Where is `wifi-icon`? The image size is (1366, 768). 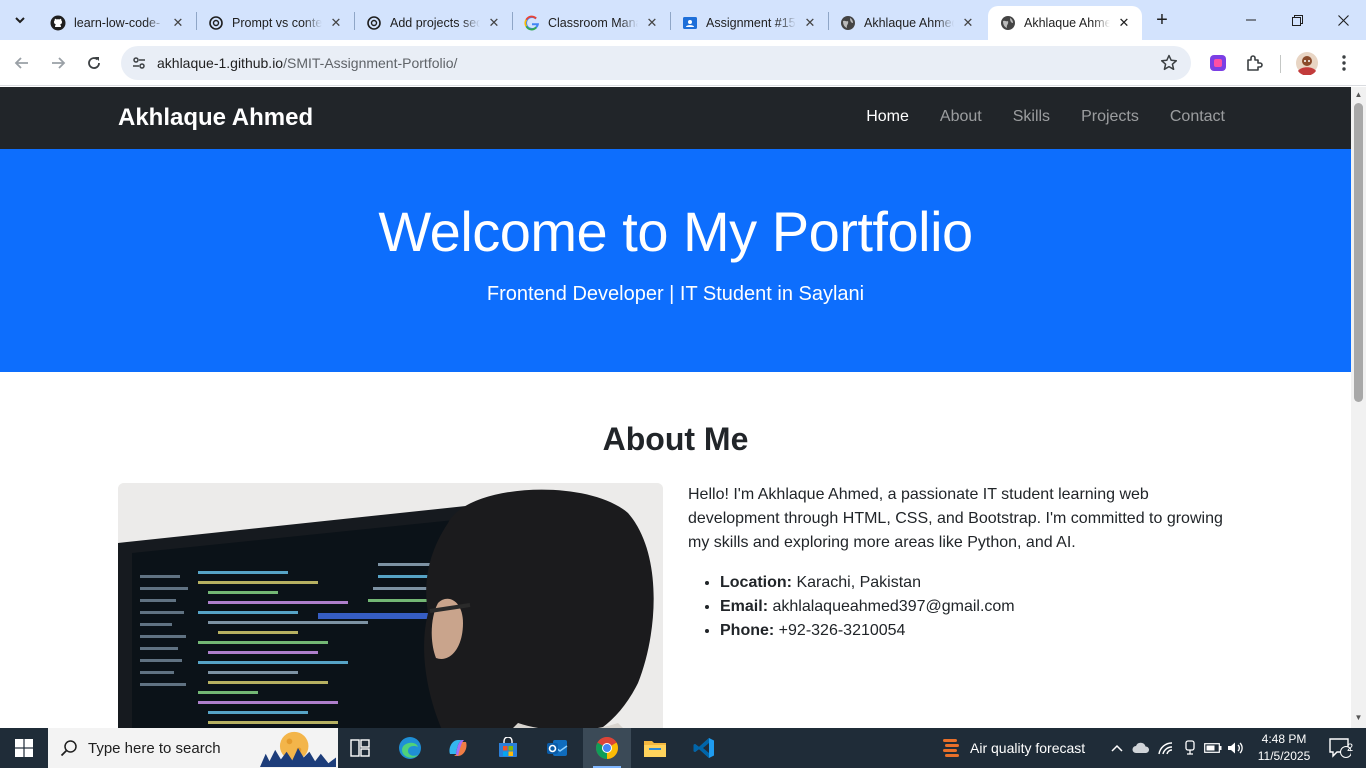 wifi-icon is located at coordinates (1166, 748).